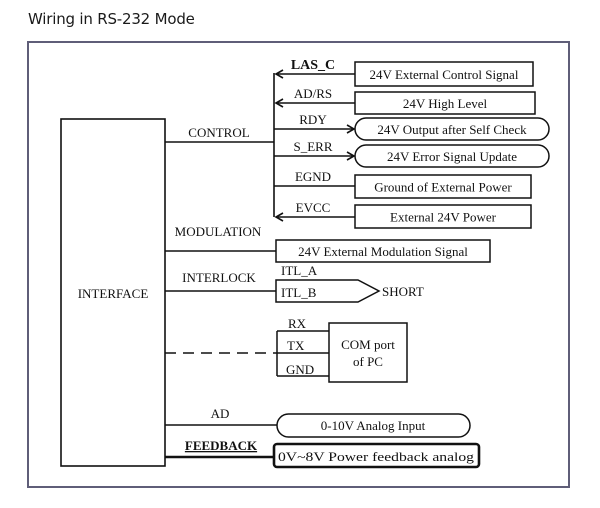 Image resolution: width=600 pixels, height=508 pixels. Describe the element at coordinates (444, 74) in the screenshot. I see `control-signal-description: 24V External Control Signal` at that location.